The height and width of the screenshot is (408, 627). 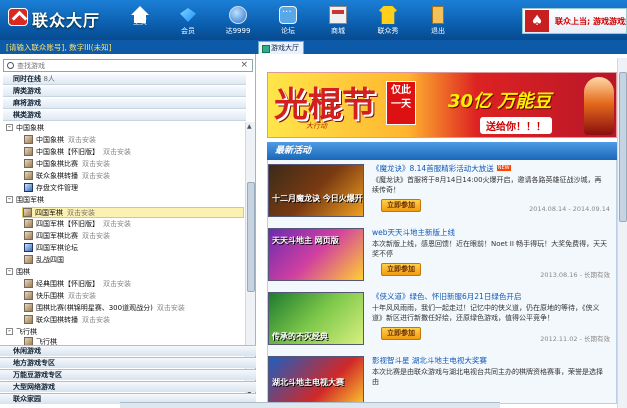 I want to click on account-text: [请输入联众账号], 数字III(未知], so click(x=59, y=47).